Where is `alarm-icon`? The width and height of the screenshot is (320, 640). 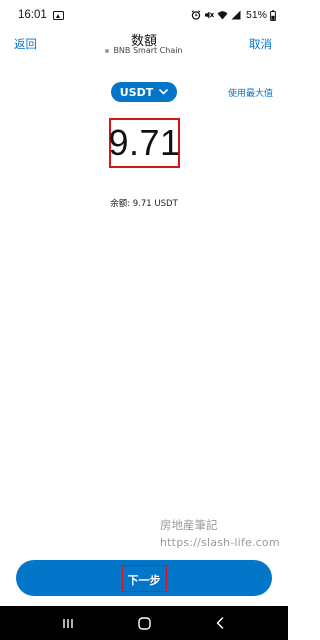 alarm-icon is located at coordinates (196, 15).